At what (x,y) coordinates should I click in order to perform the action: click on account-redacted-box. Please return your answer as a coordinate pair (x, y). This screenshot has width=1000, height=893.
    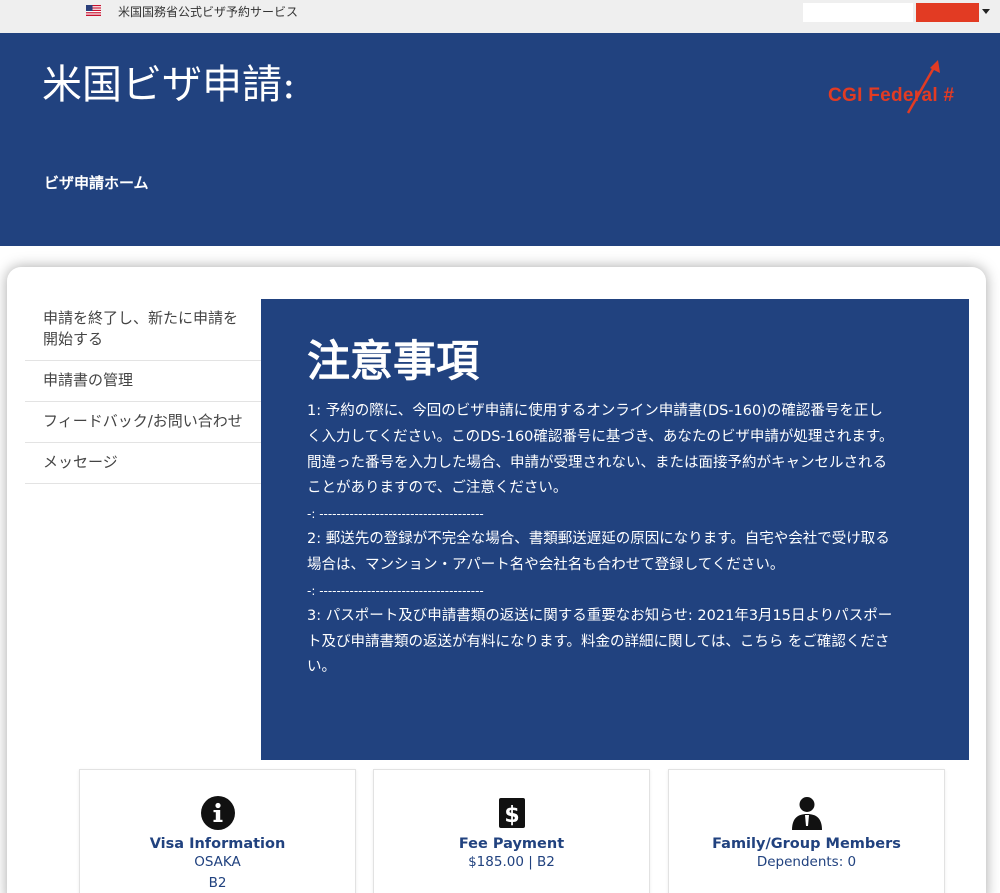
    Looking at the image, I should click on (947, 12).